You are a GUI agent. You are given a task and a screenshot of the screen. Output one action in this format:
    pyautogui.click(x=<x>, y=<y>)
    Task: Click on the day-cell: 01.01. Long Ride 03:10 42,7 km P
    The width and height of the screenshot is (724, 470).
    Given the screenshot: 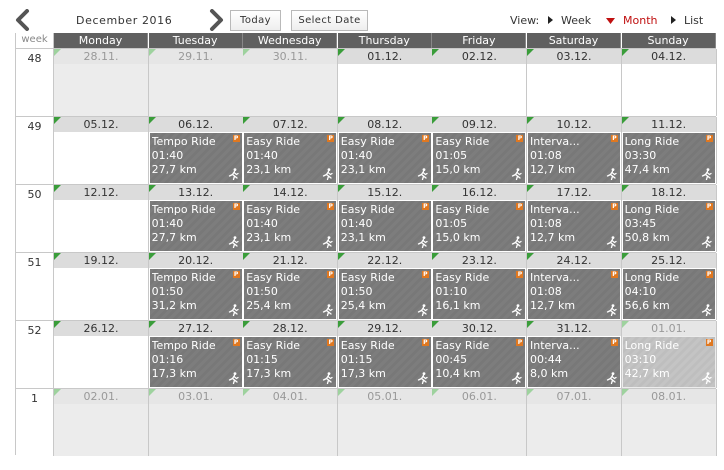 What is the action you would take?
    pyautogui.click(x=669, y=354)
    